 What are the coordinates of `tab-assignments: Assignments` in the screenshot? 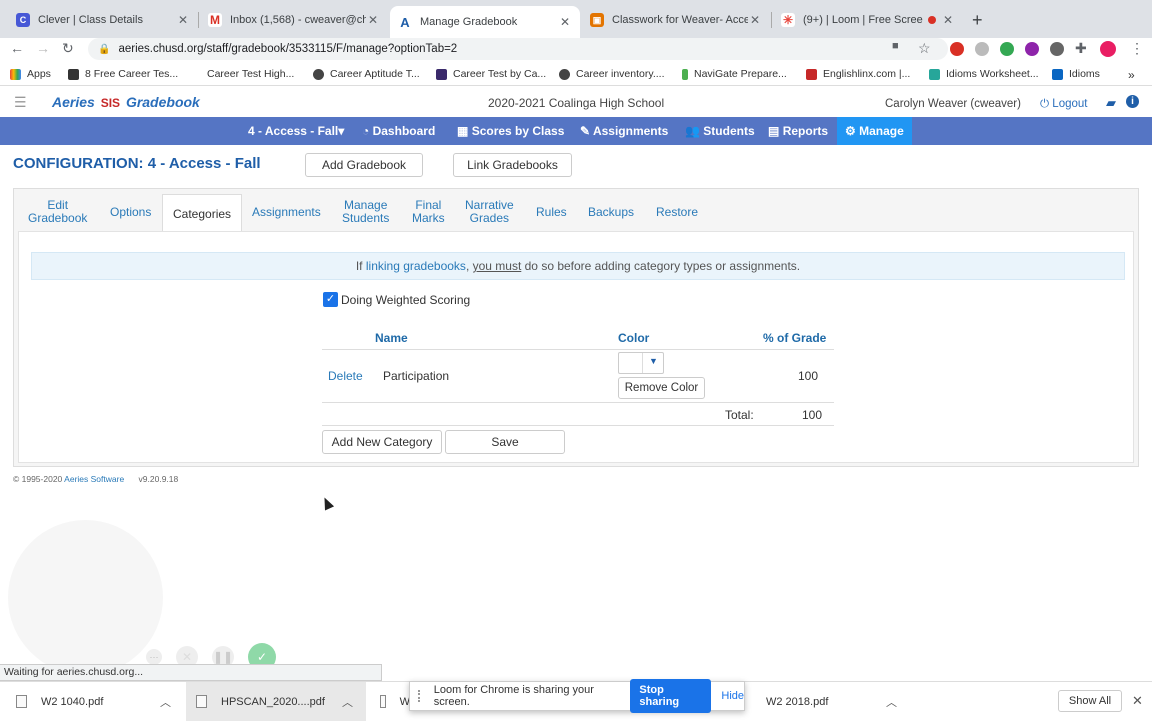 It's located at (286, 212).